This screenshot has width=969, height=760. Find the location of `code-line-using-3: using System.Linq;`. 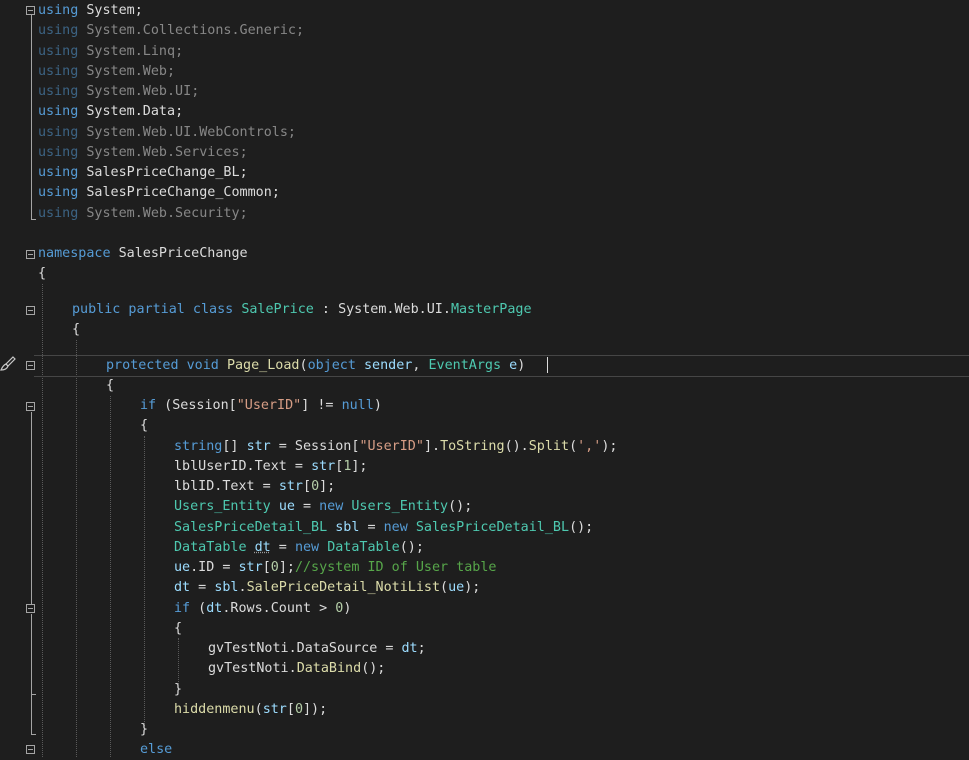

code-line-using-3: using System.Linq; is located at coordinates (484, 52).